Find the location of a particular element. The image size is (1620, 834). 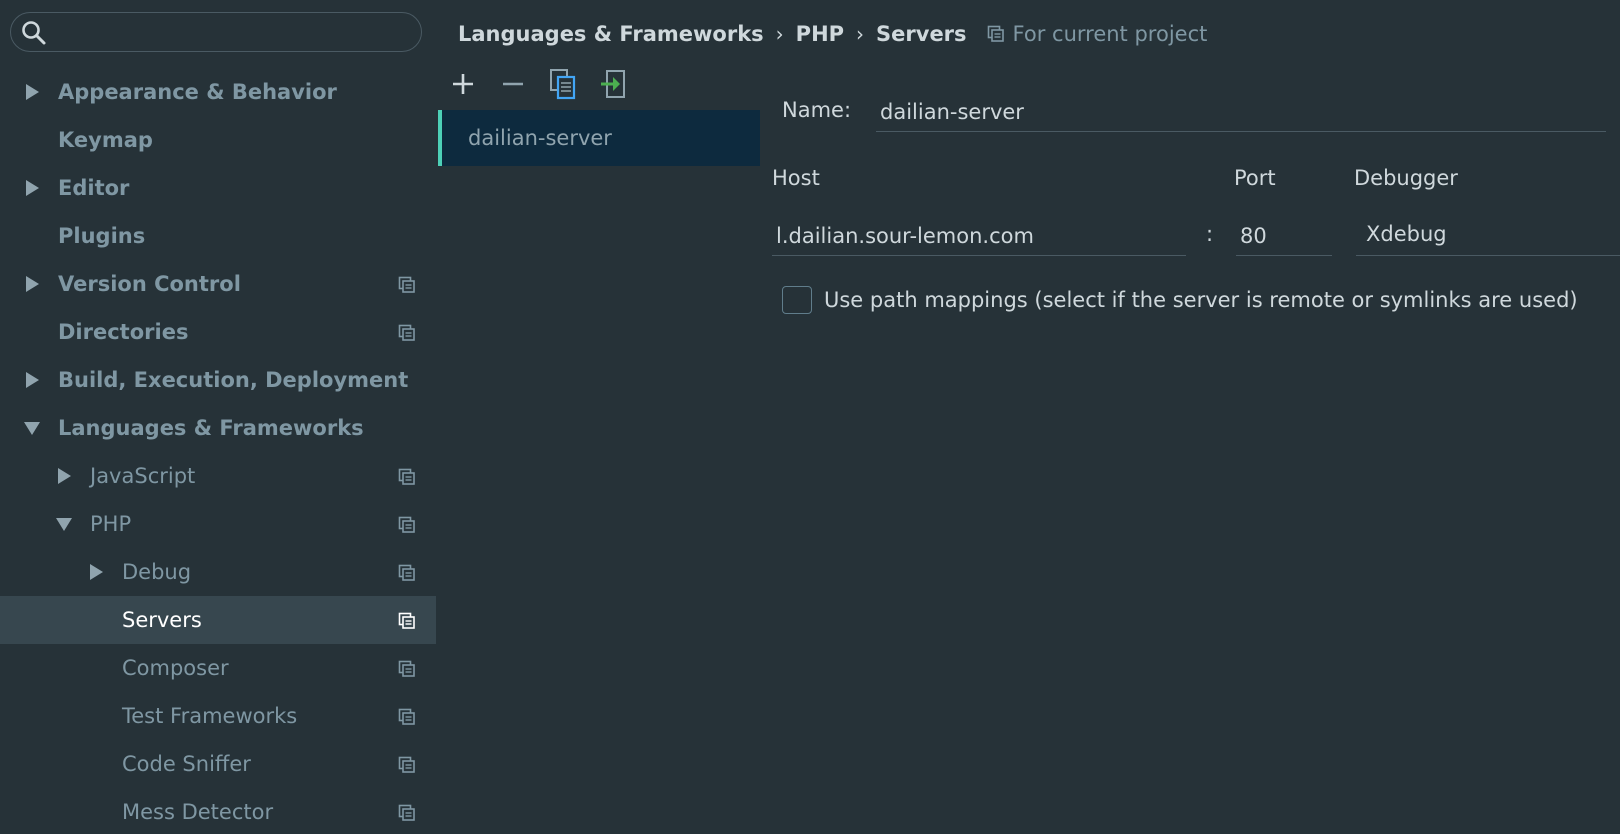

debugger-label: Debugger is located at coordinates (1406, 178).